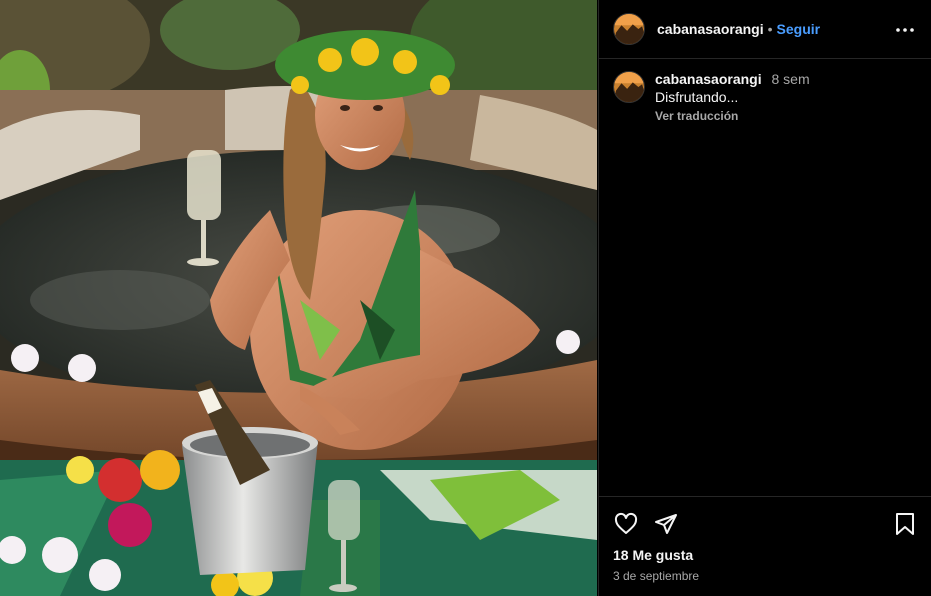 Image resolution: width=931 pixels, height=596 pixels. I want to click on avatar, so click(629, 29).